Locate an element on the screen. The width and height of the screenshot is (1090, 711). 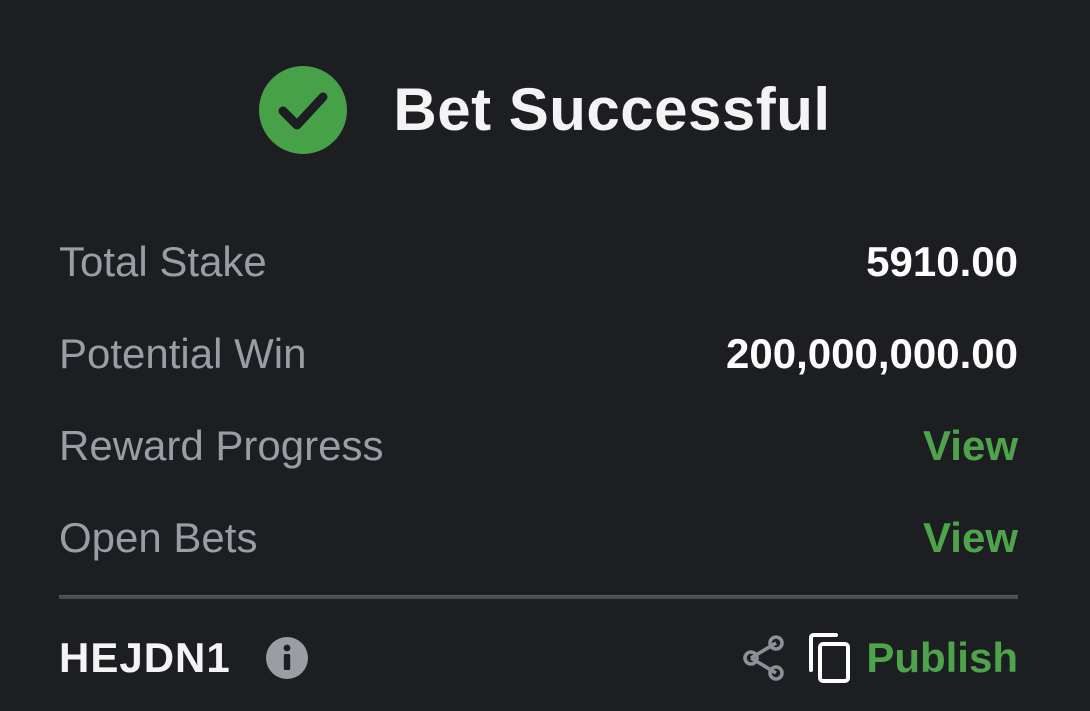
total-stake-label: Total Stake is located at coordinates (163, 261).